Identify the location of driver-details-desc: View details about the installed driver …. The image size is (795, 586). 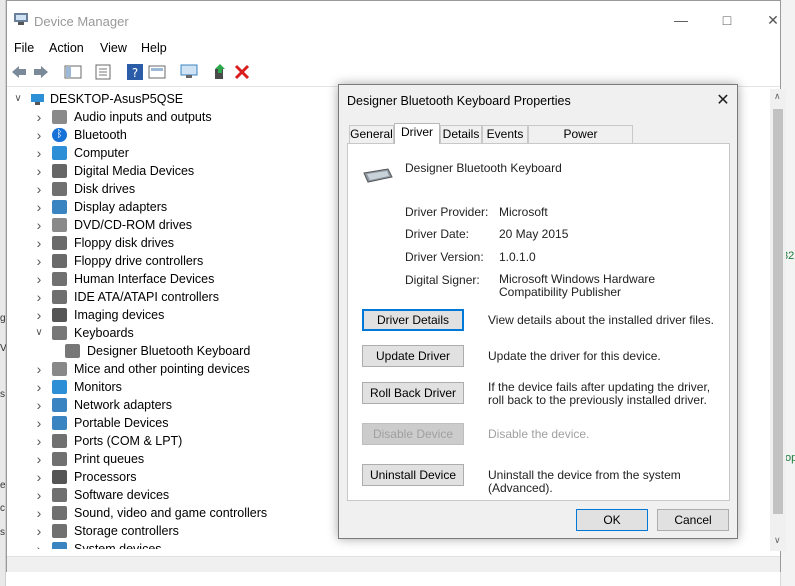
(601, 320).